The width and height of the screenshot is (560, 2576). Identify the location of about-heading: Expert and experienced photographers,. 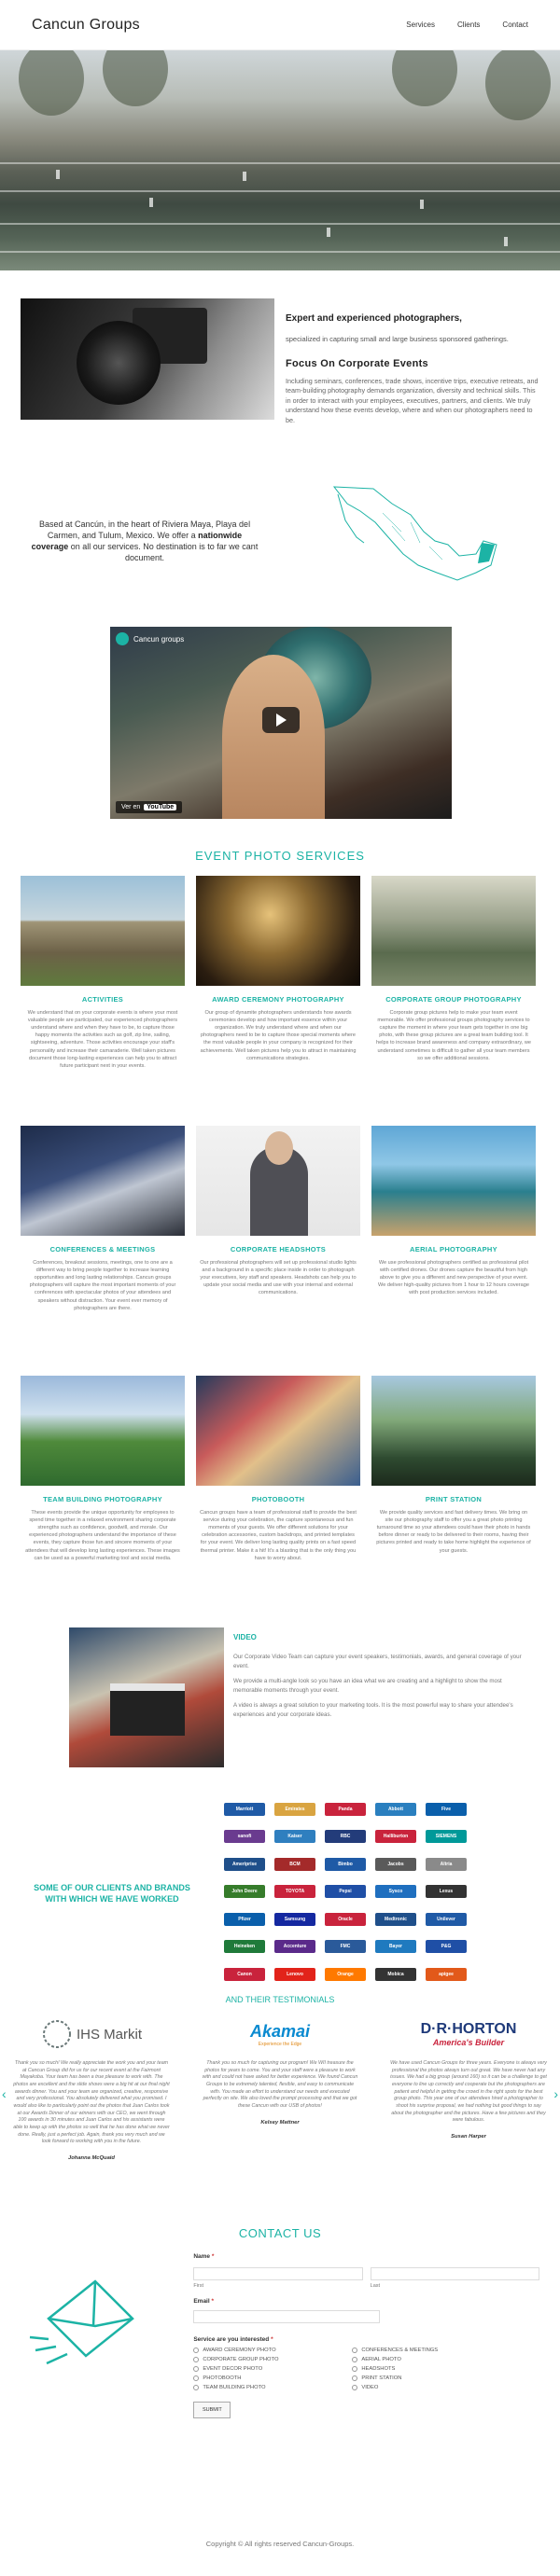
(374, 318).